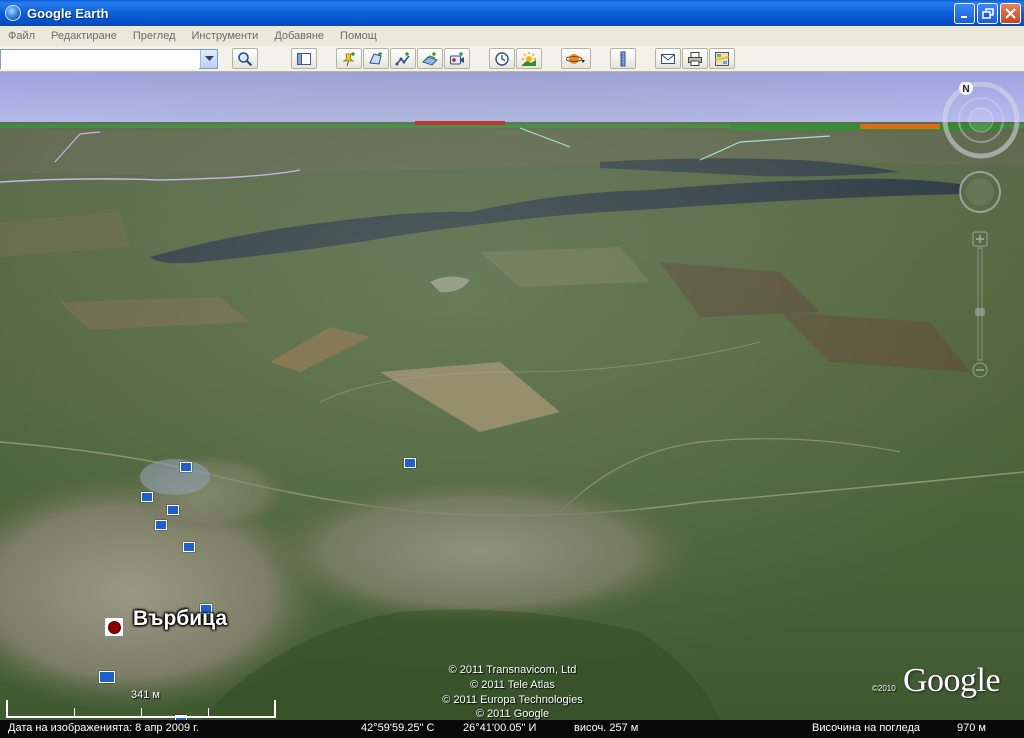 This screenshot has height=738, width=1024. What do you see at coordinates (965, 89) in the screenshot?
I see `svg-text: N` at bounding box center [965, 89].